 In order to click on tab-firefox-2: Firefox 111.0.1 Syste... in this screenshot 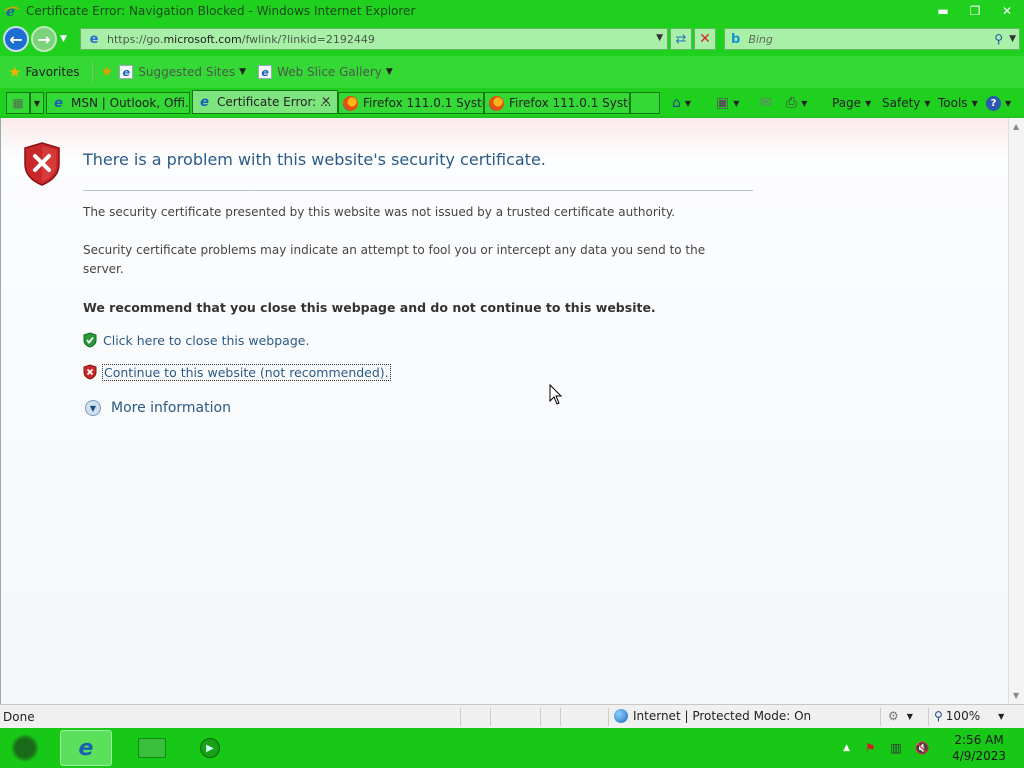, I will do `click(557, 103)`.